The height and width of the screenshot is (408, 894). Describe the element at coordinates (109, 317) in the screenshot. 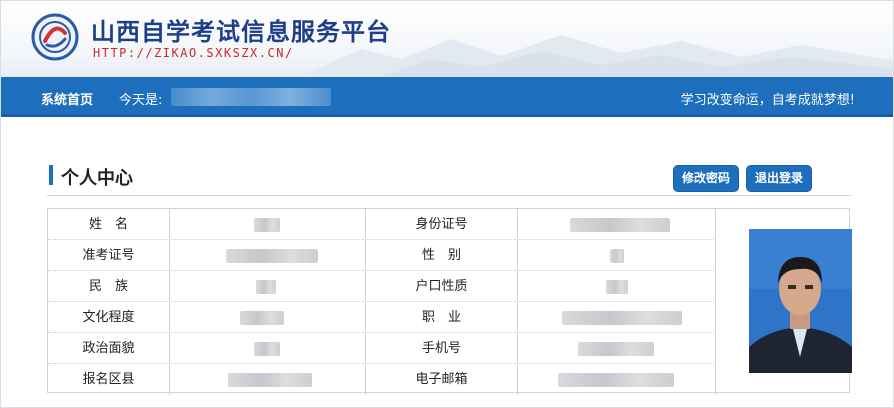

I see `label-education: 文化程度` at that location.